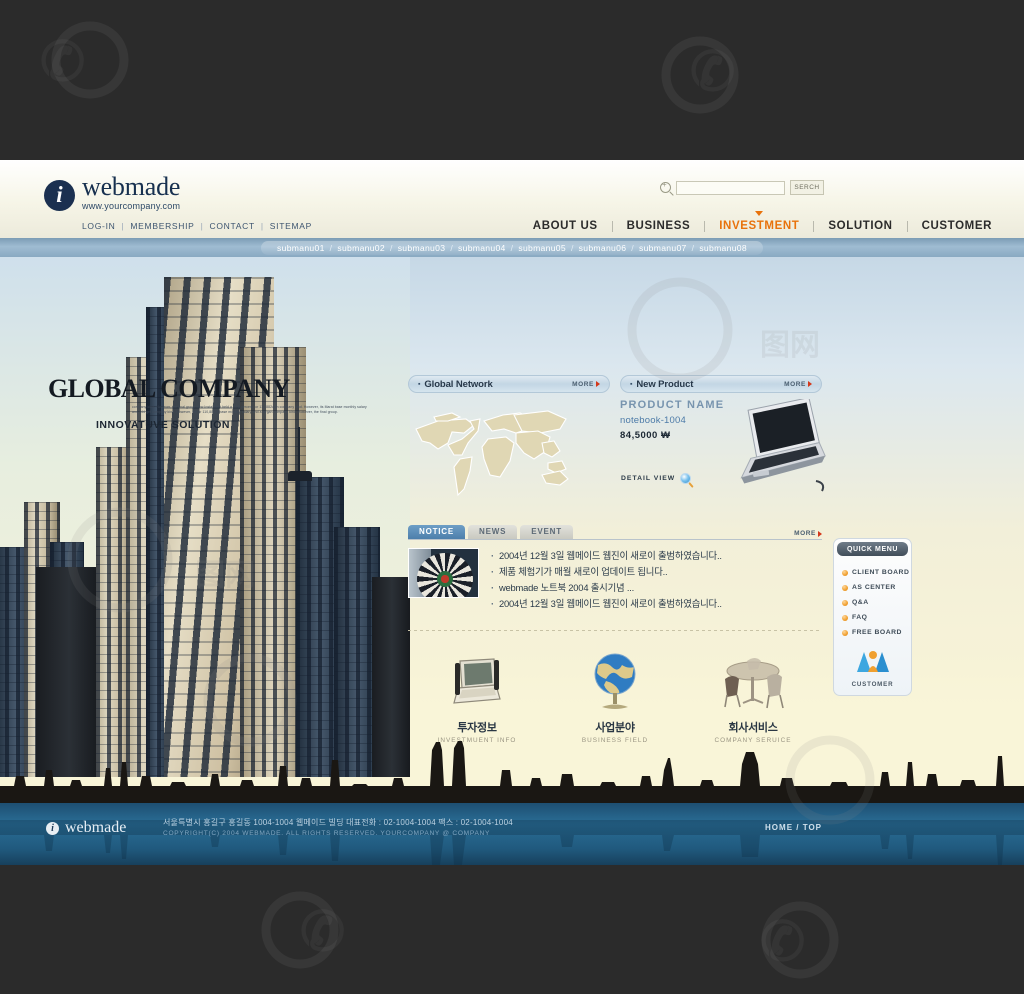  I want to click on hero-subtitle: INNOVATUVE SOLUTION, so click(163, 425).